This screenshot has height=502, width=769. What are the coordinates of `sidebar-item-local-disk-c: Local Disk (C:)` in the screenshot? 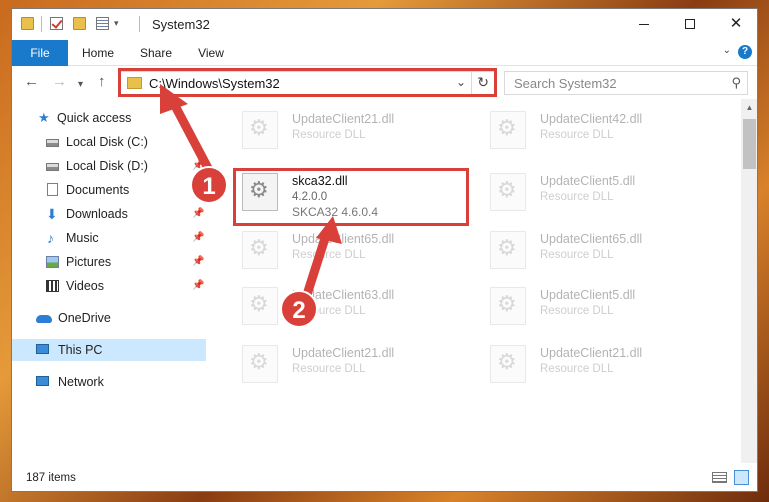 It's located at (109, 142).